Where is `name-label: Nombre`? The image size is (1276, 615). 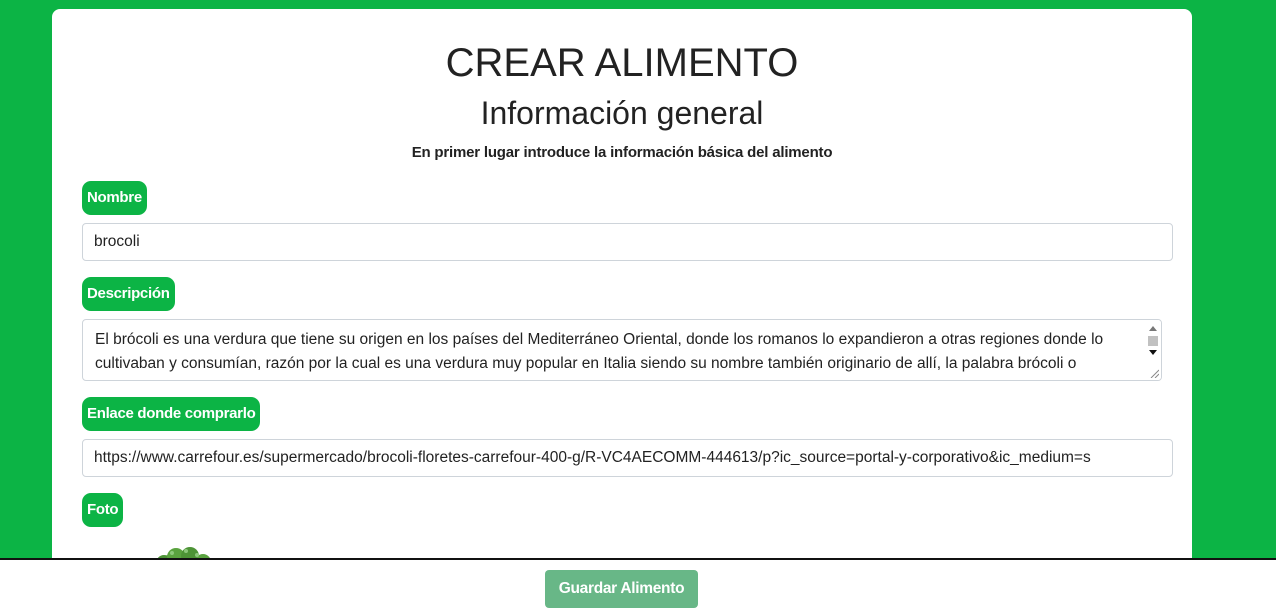
name-label: Nombre is located at coordinates (114, 198).